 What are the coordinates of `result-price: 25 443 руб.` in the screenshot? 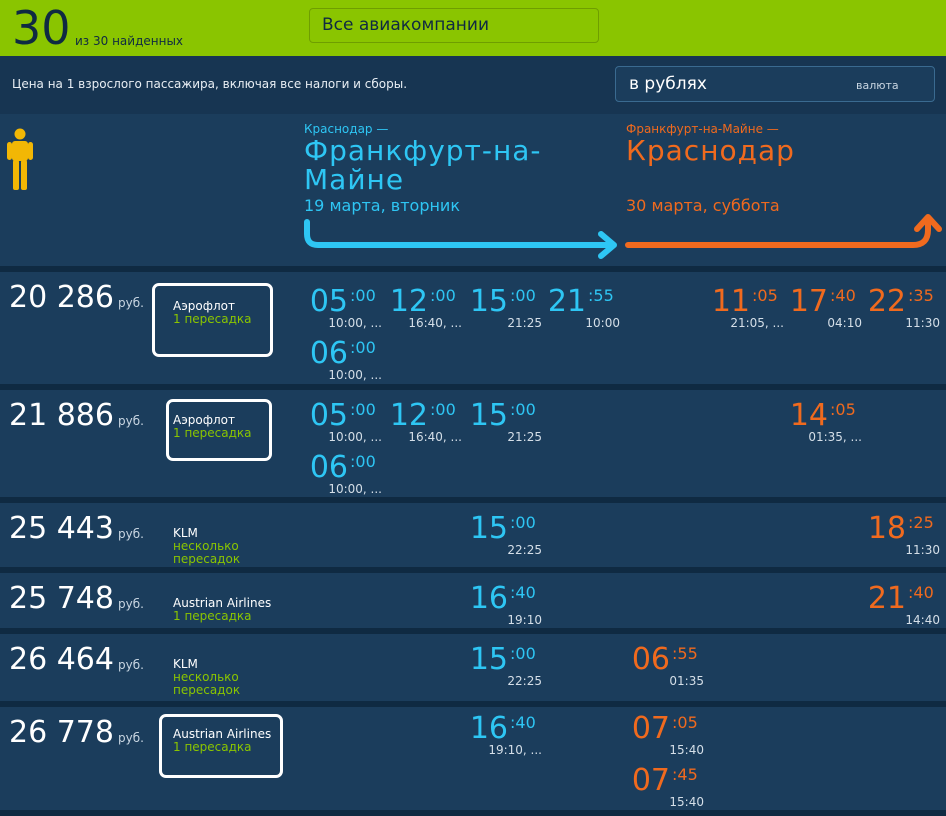 It's located at (76, 528).